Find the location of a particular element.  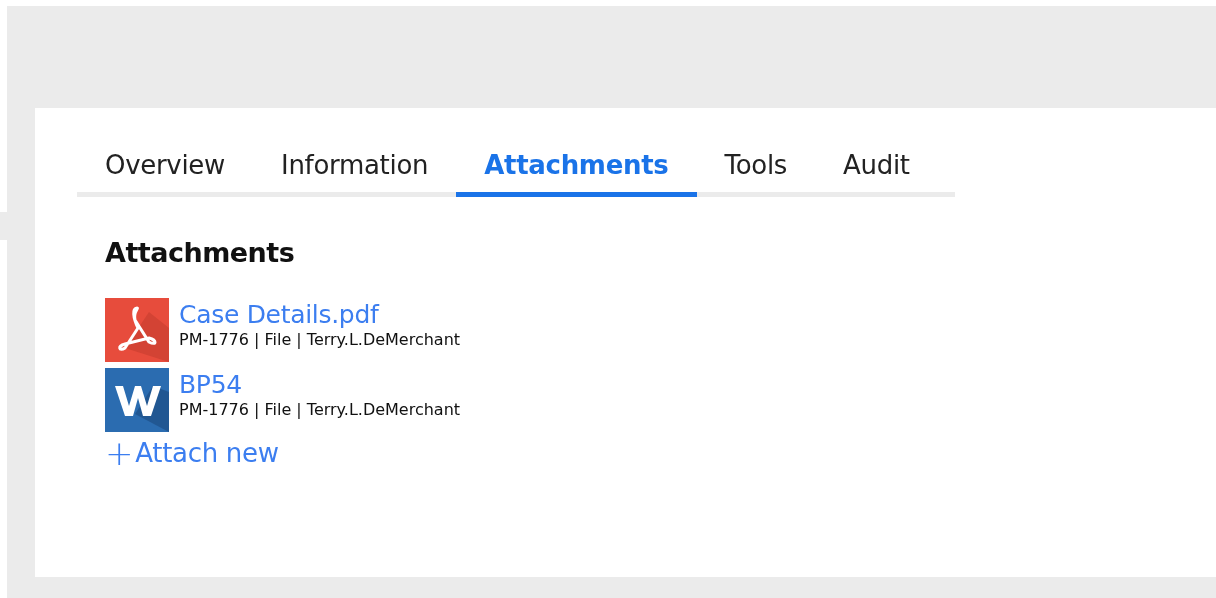

section-title: Attachments is located at coordinates (200, 252).